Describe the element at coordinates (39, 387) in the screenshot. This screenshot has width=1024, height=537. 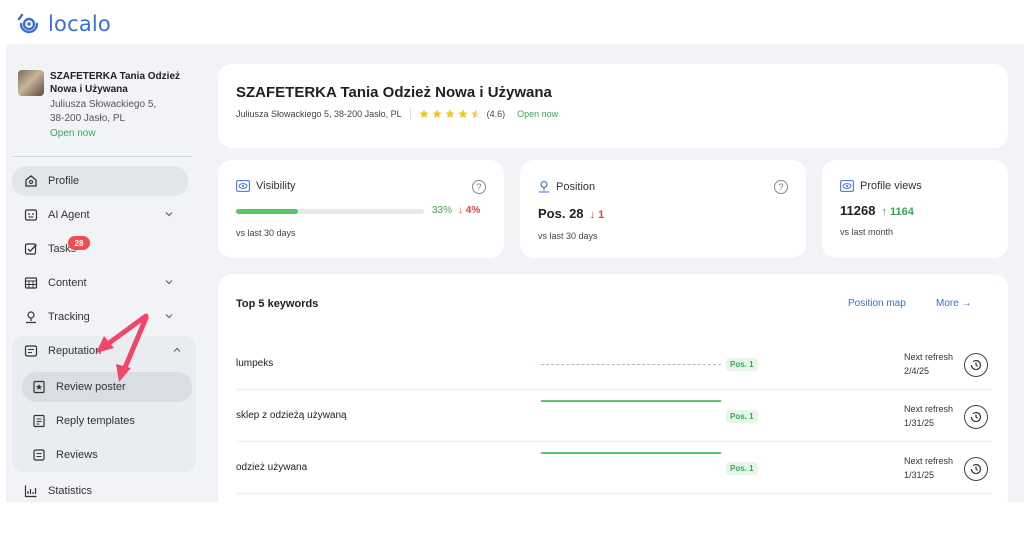
I see `star-poster-icon` at that location.